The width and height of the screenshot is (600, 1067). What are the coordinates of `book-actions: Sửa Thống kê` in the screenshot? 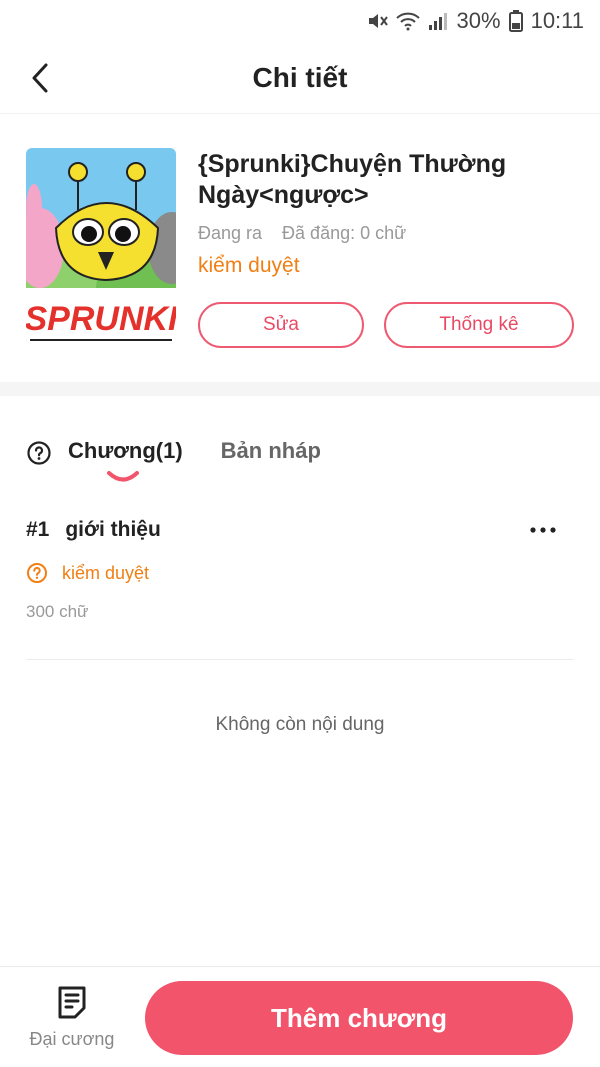 It's located at (386, 325).